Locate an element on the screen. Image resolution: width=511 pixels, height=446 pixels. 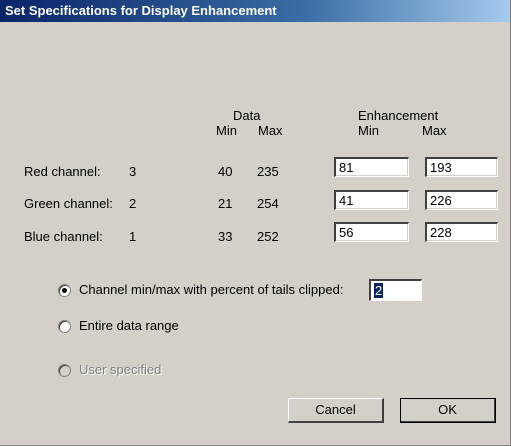
entire-range-radio is located at coordinates (64, 326).